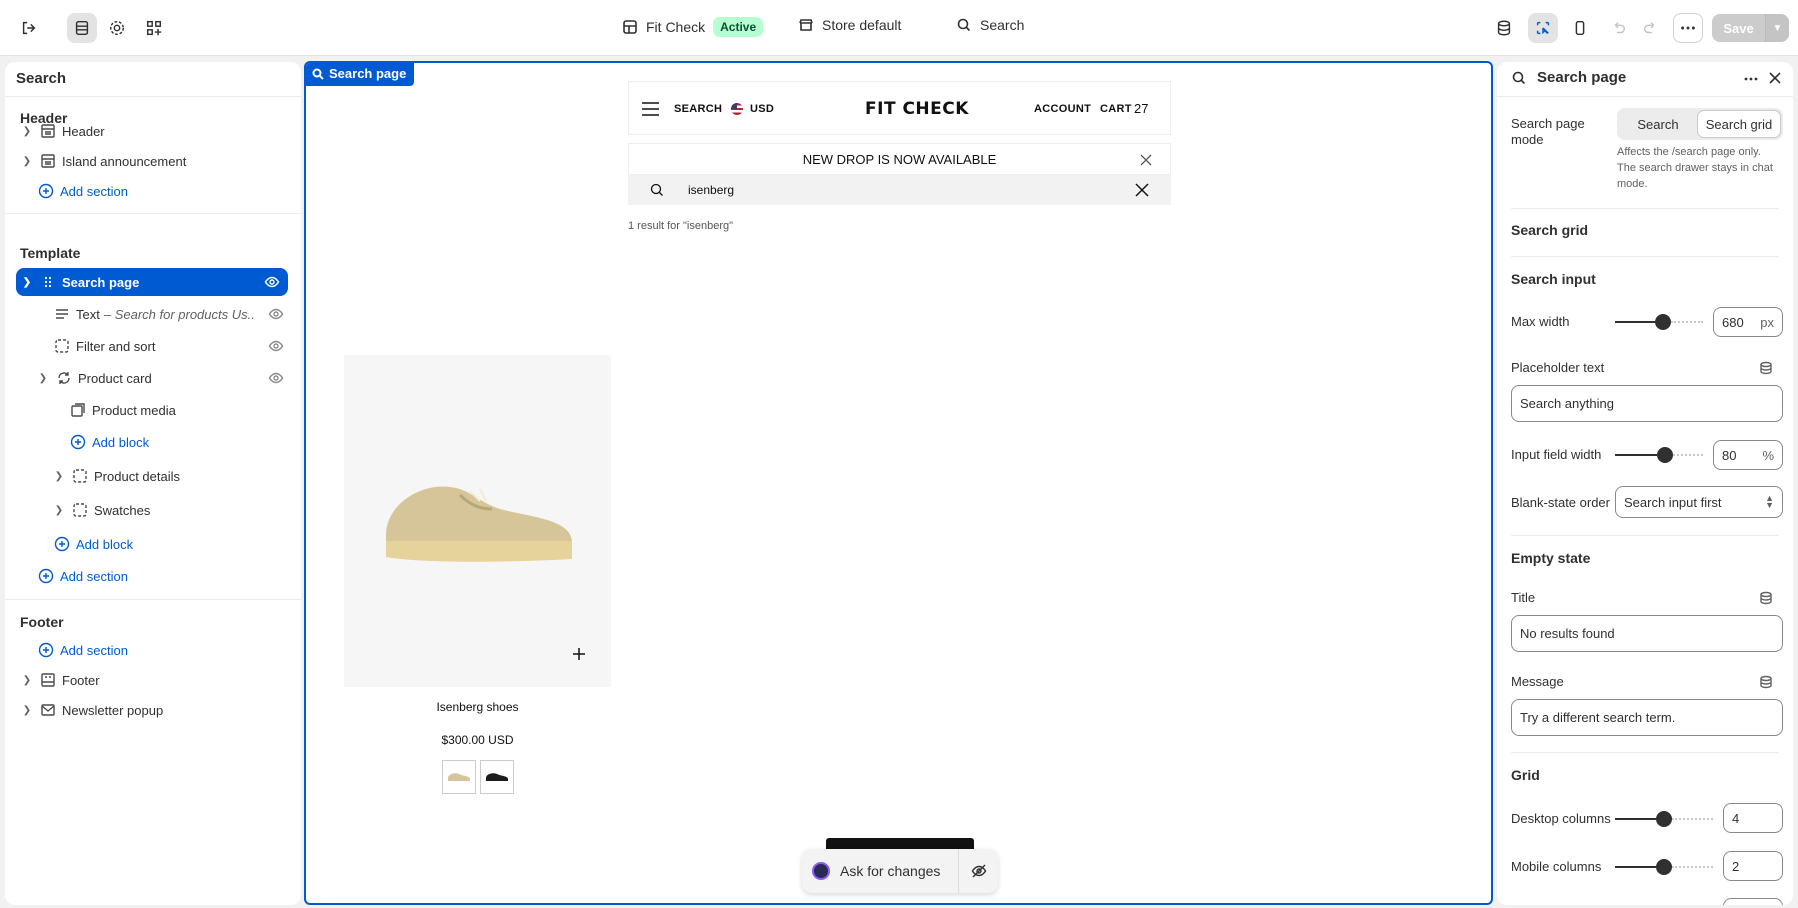 This screenshot has width=1798, height=908. Describe the element at coordinates (978, 871) in the screenshot. I see `hide-icon` at that location.